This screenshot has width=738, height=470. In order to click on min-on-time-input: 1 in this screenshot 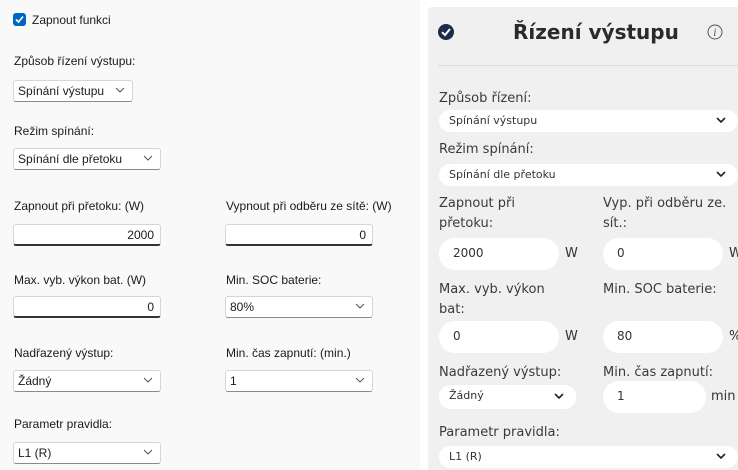, I will do `click(654, 397)`.